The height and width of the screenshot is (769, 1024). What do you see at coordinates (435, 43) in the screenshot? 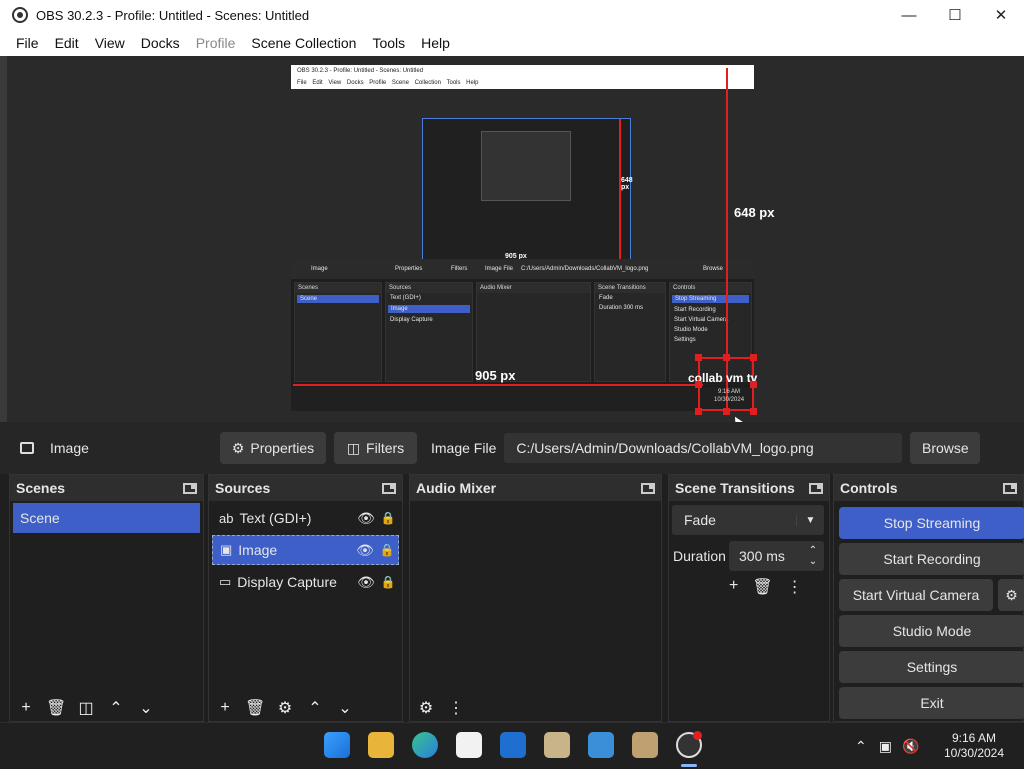
I see `menu-help: Help` at bounding box center [435, 43].